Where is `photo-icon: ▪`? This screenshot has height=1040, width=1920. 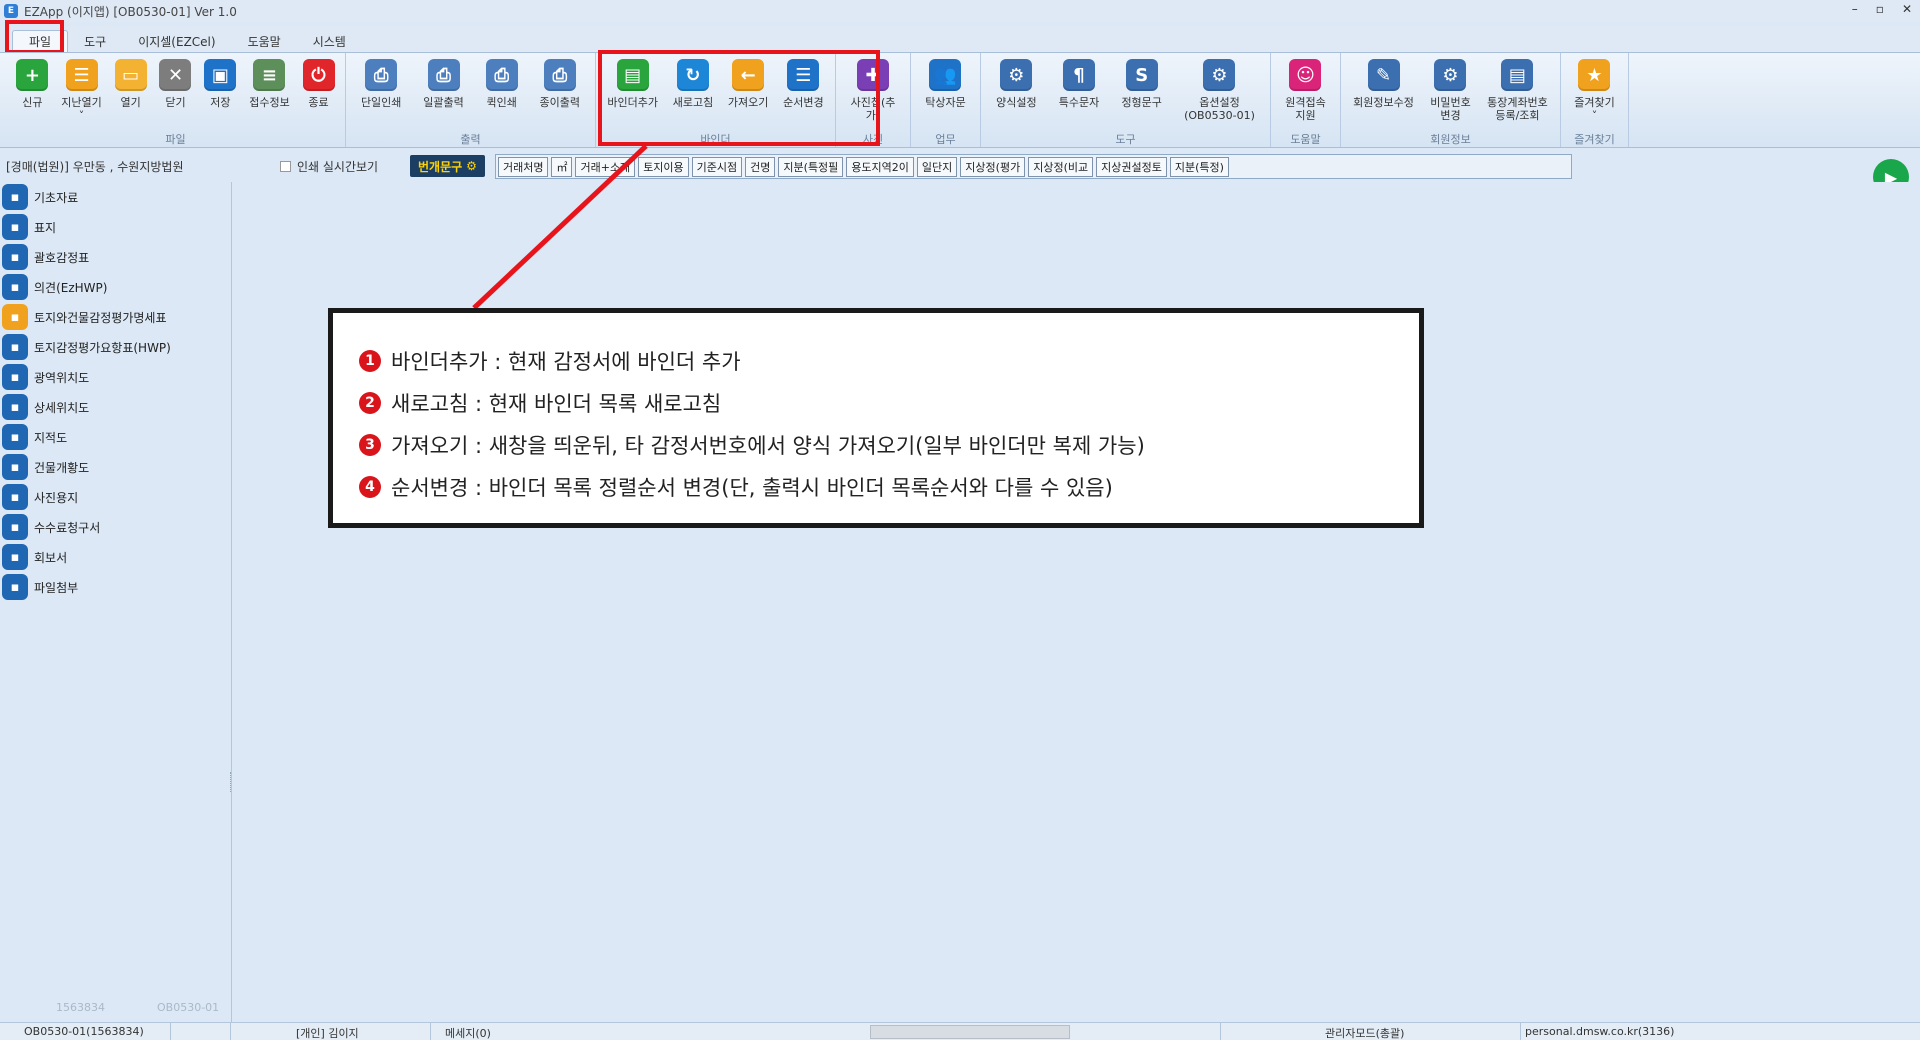 photo-icon: ▪ is located at coordinates (15, 497).